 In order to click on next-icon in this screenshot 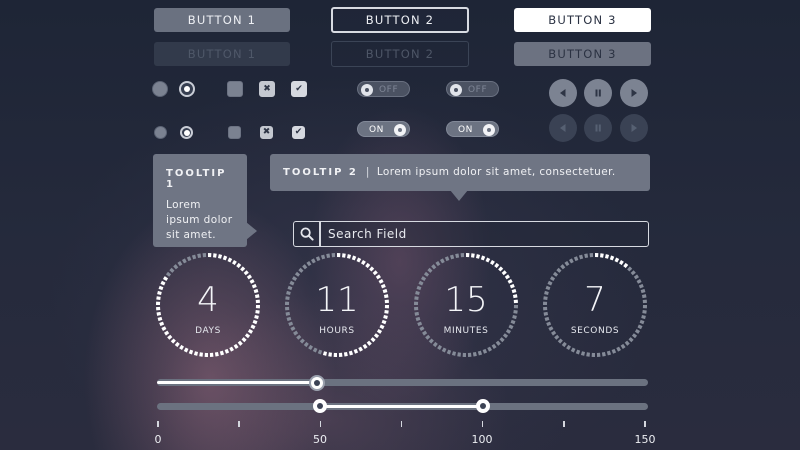, I will do `click(634, 93)`.